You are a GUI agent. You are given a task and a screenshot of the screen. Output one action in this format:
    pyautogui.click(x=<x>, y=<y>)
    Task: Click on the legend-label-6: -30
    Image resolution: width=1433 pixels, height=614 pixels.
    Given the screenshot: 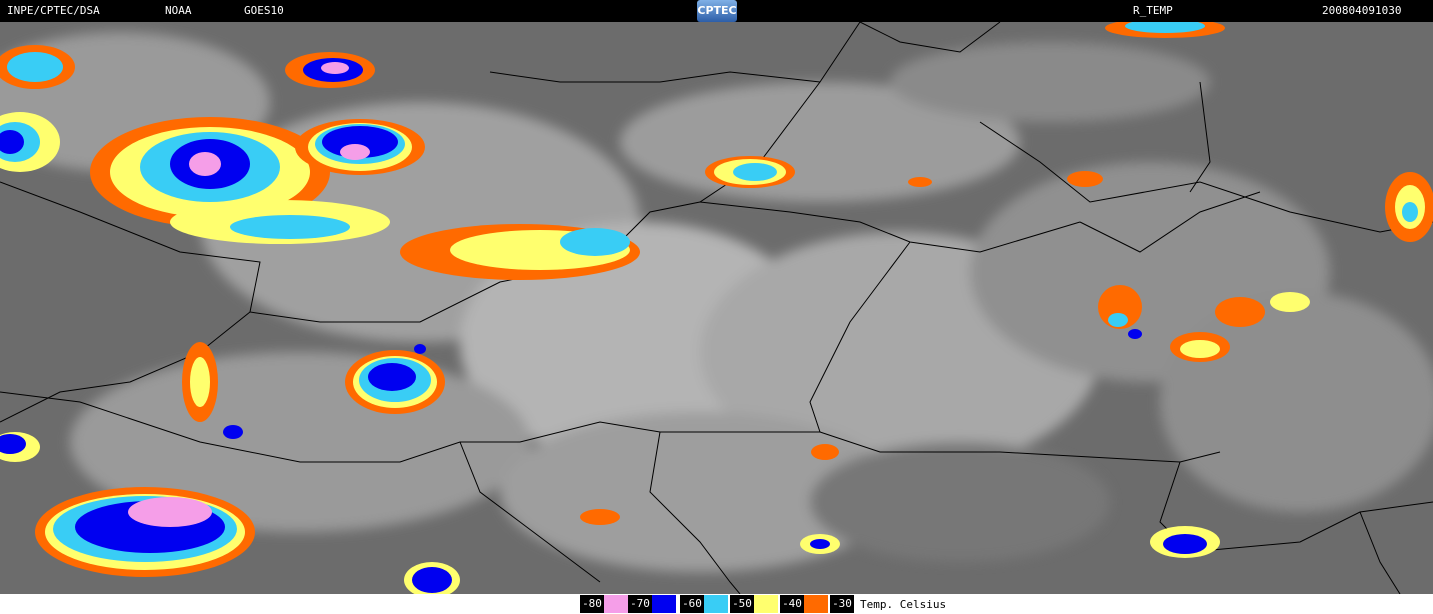 What is the action you would take?
    pyautogui.click(x=842, y=604)
    